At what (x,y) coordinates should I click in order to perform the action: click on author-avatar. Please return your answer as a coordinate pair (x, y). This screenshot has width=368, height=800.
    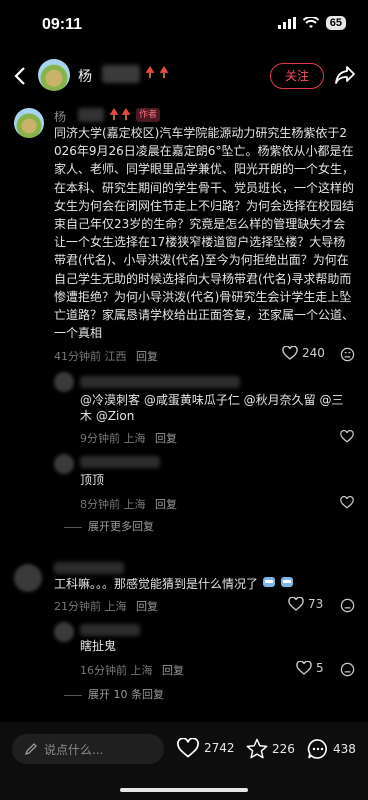
    Looking at the image, I should click on (54, 75).